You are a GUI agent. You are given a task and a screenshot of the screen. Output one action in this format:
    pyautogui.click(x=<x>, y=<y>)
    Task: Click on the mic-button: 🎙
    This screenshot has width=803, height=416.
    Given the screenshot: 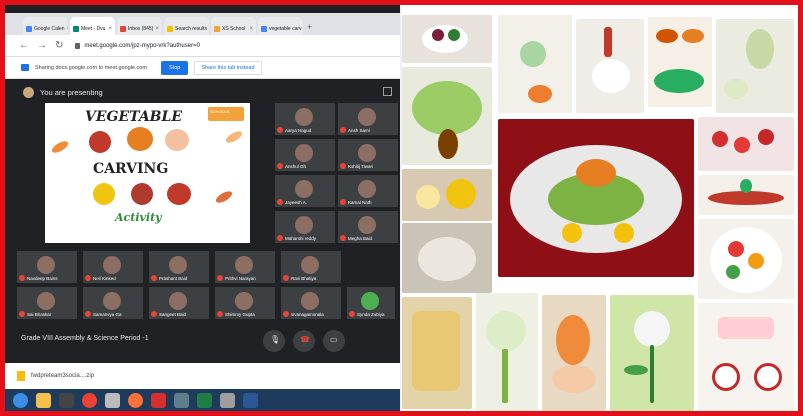 What is the action you would take?
    pyautogui.click(x=274, y=341)
    